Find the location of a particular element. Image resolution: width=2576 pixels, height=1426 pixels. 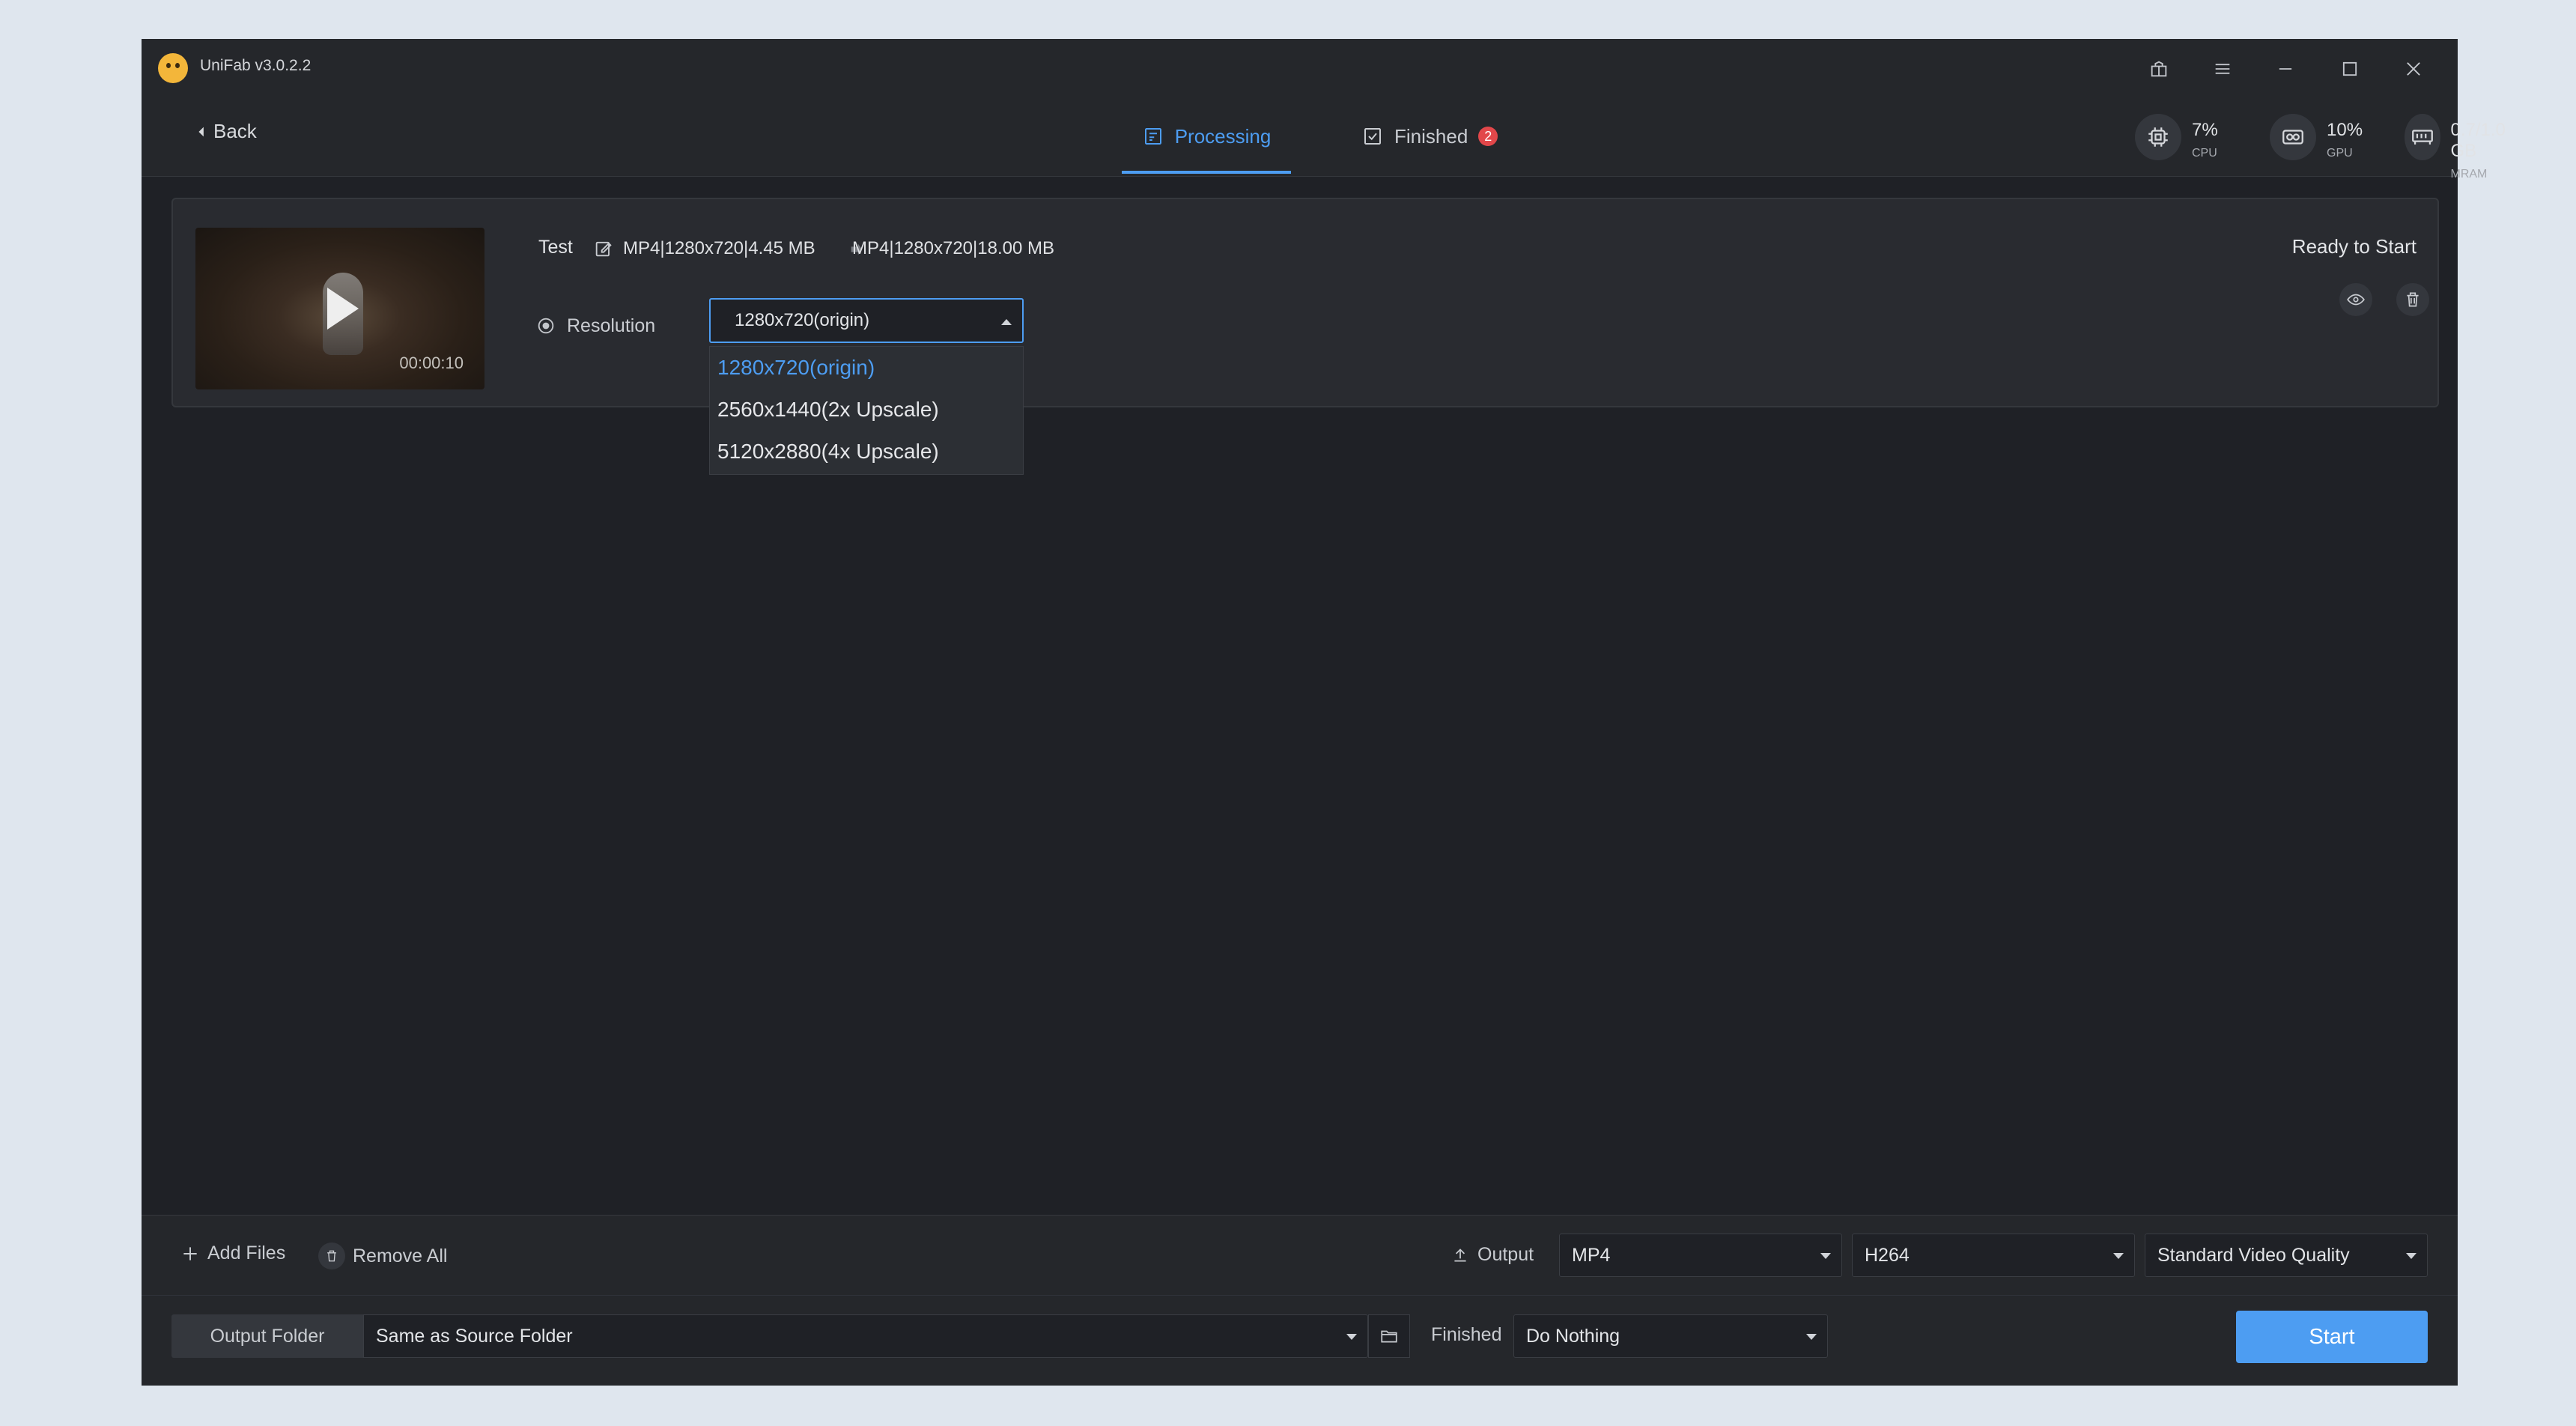

mram-stat: 0.7/1.0 GB MRAM is located at coordinates (2460, 147).